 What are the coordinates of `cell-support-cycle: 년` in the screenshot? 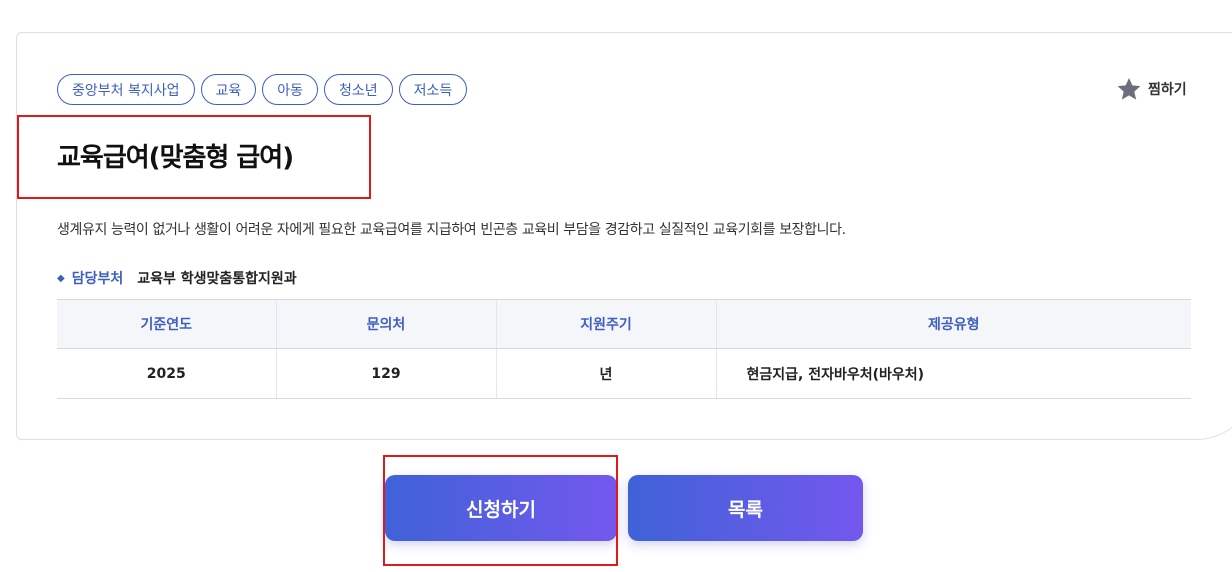 It's located at (605, 373).